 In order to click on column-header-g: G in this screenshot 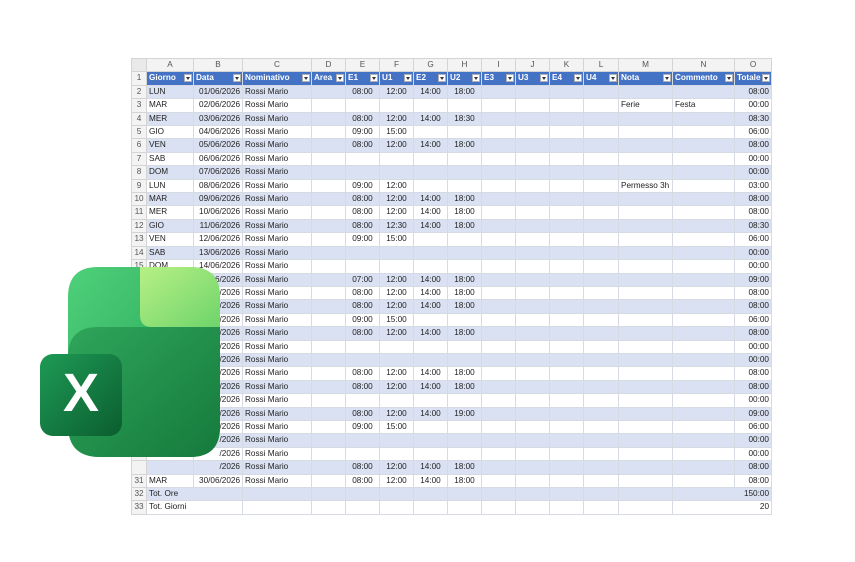, I will do `click(430, 65)`.